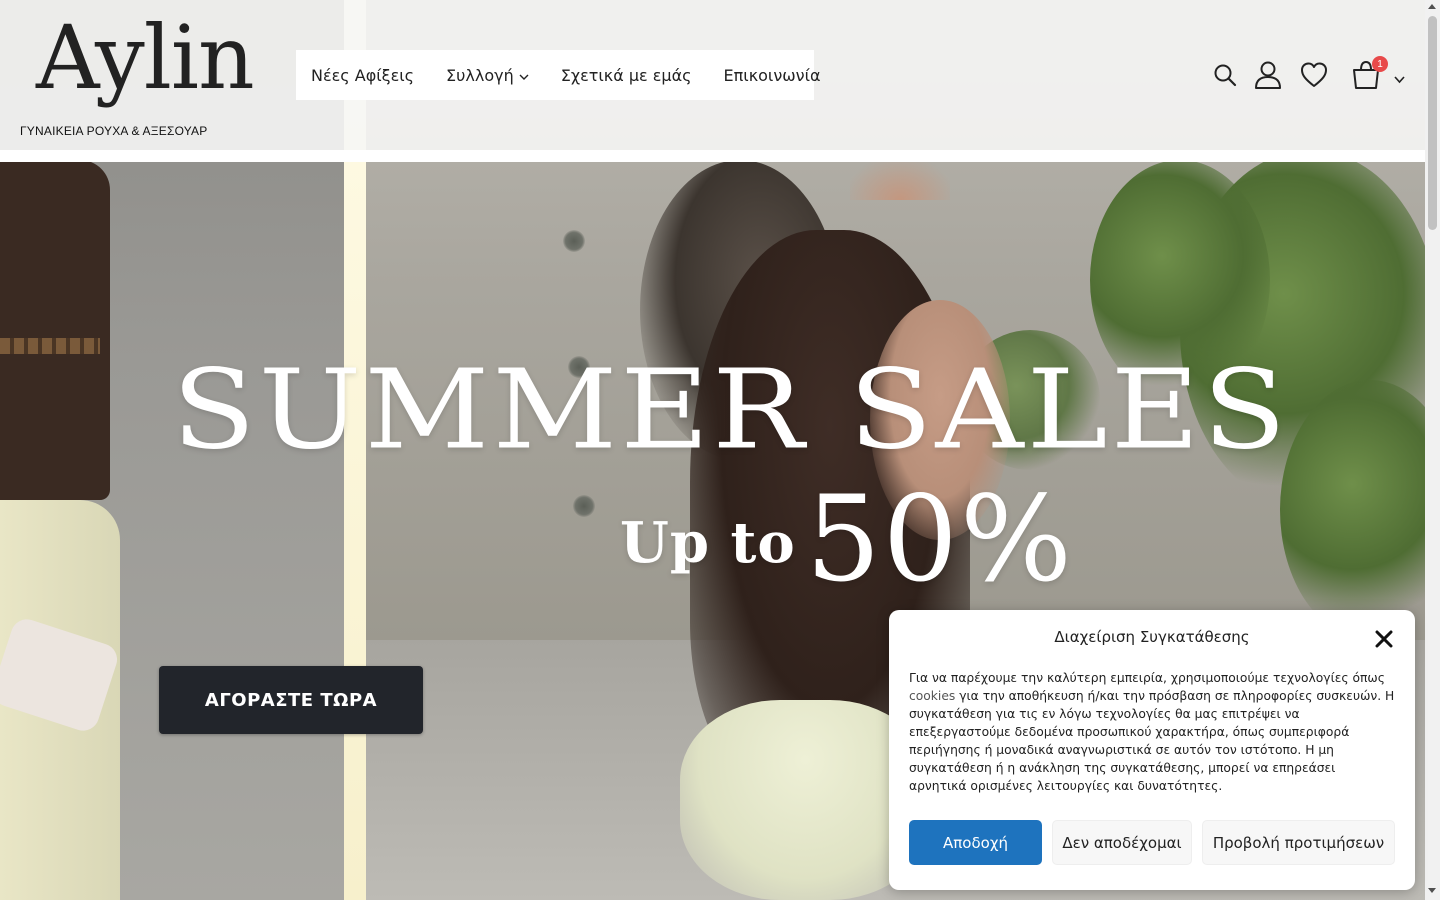  What do you see at coordinates (145, 58) in the screenshot?
I see `site-logo: Aylin` at bounding box center [145, 58].